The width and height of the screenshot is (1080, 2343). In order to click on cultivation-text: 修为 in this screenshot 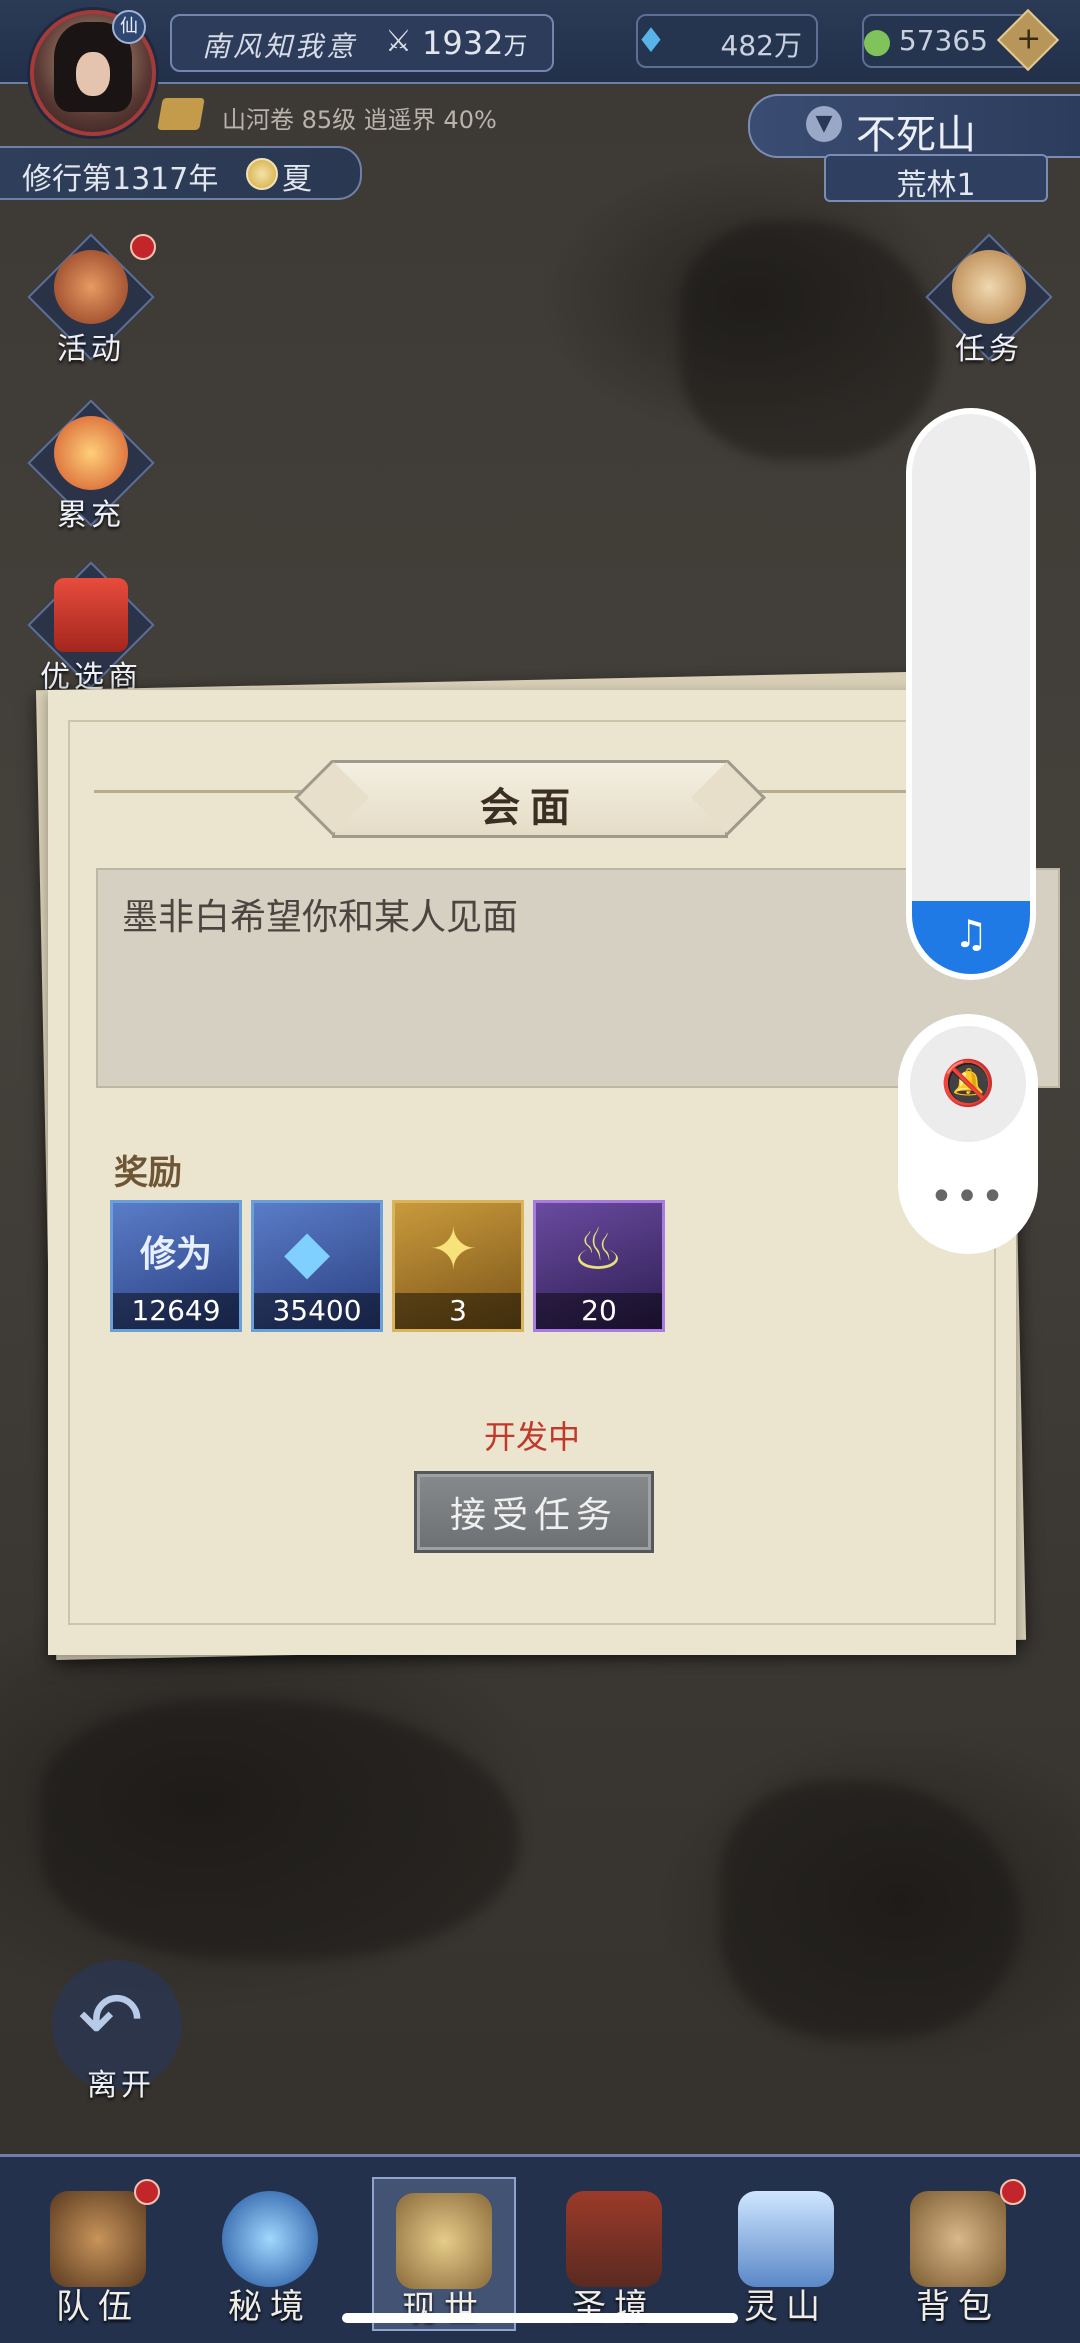, I will do `click(175, 1254)`.